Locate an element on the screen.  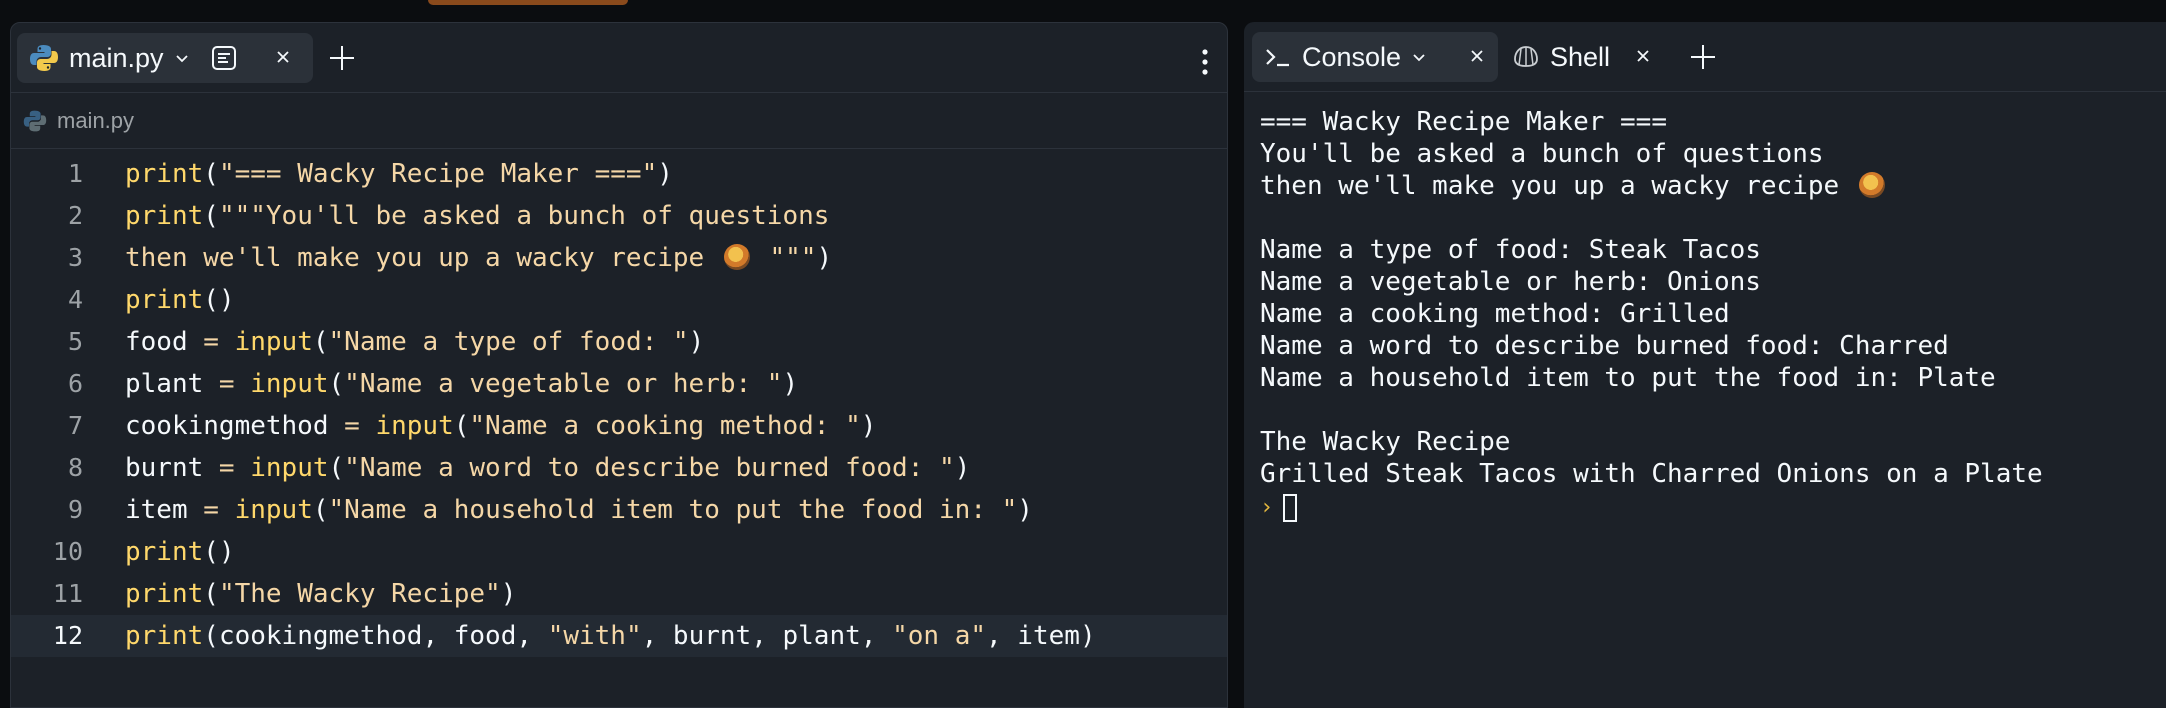
window-top-strip is located at coordinates (1083, 11).